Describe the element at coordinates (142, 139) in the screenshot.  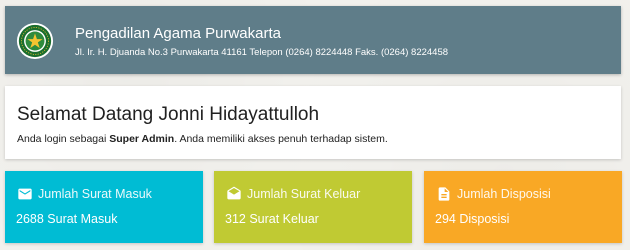
I see `user-role: Super Admin` at that location.